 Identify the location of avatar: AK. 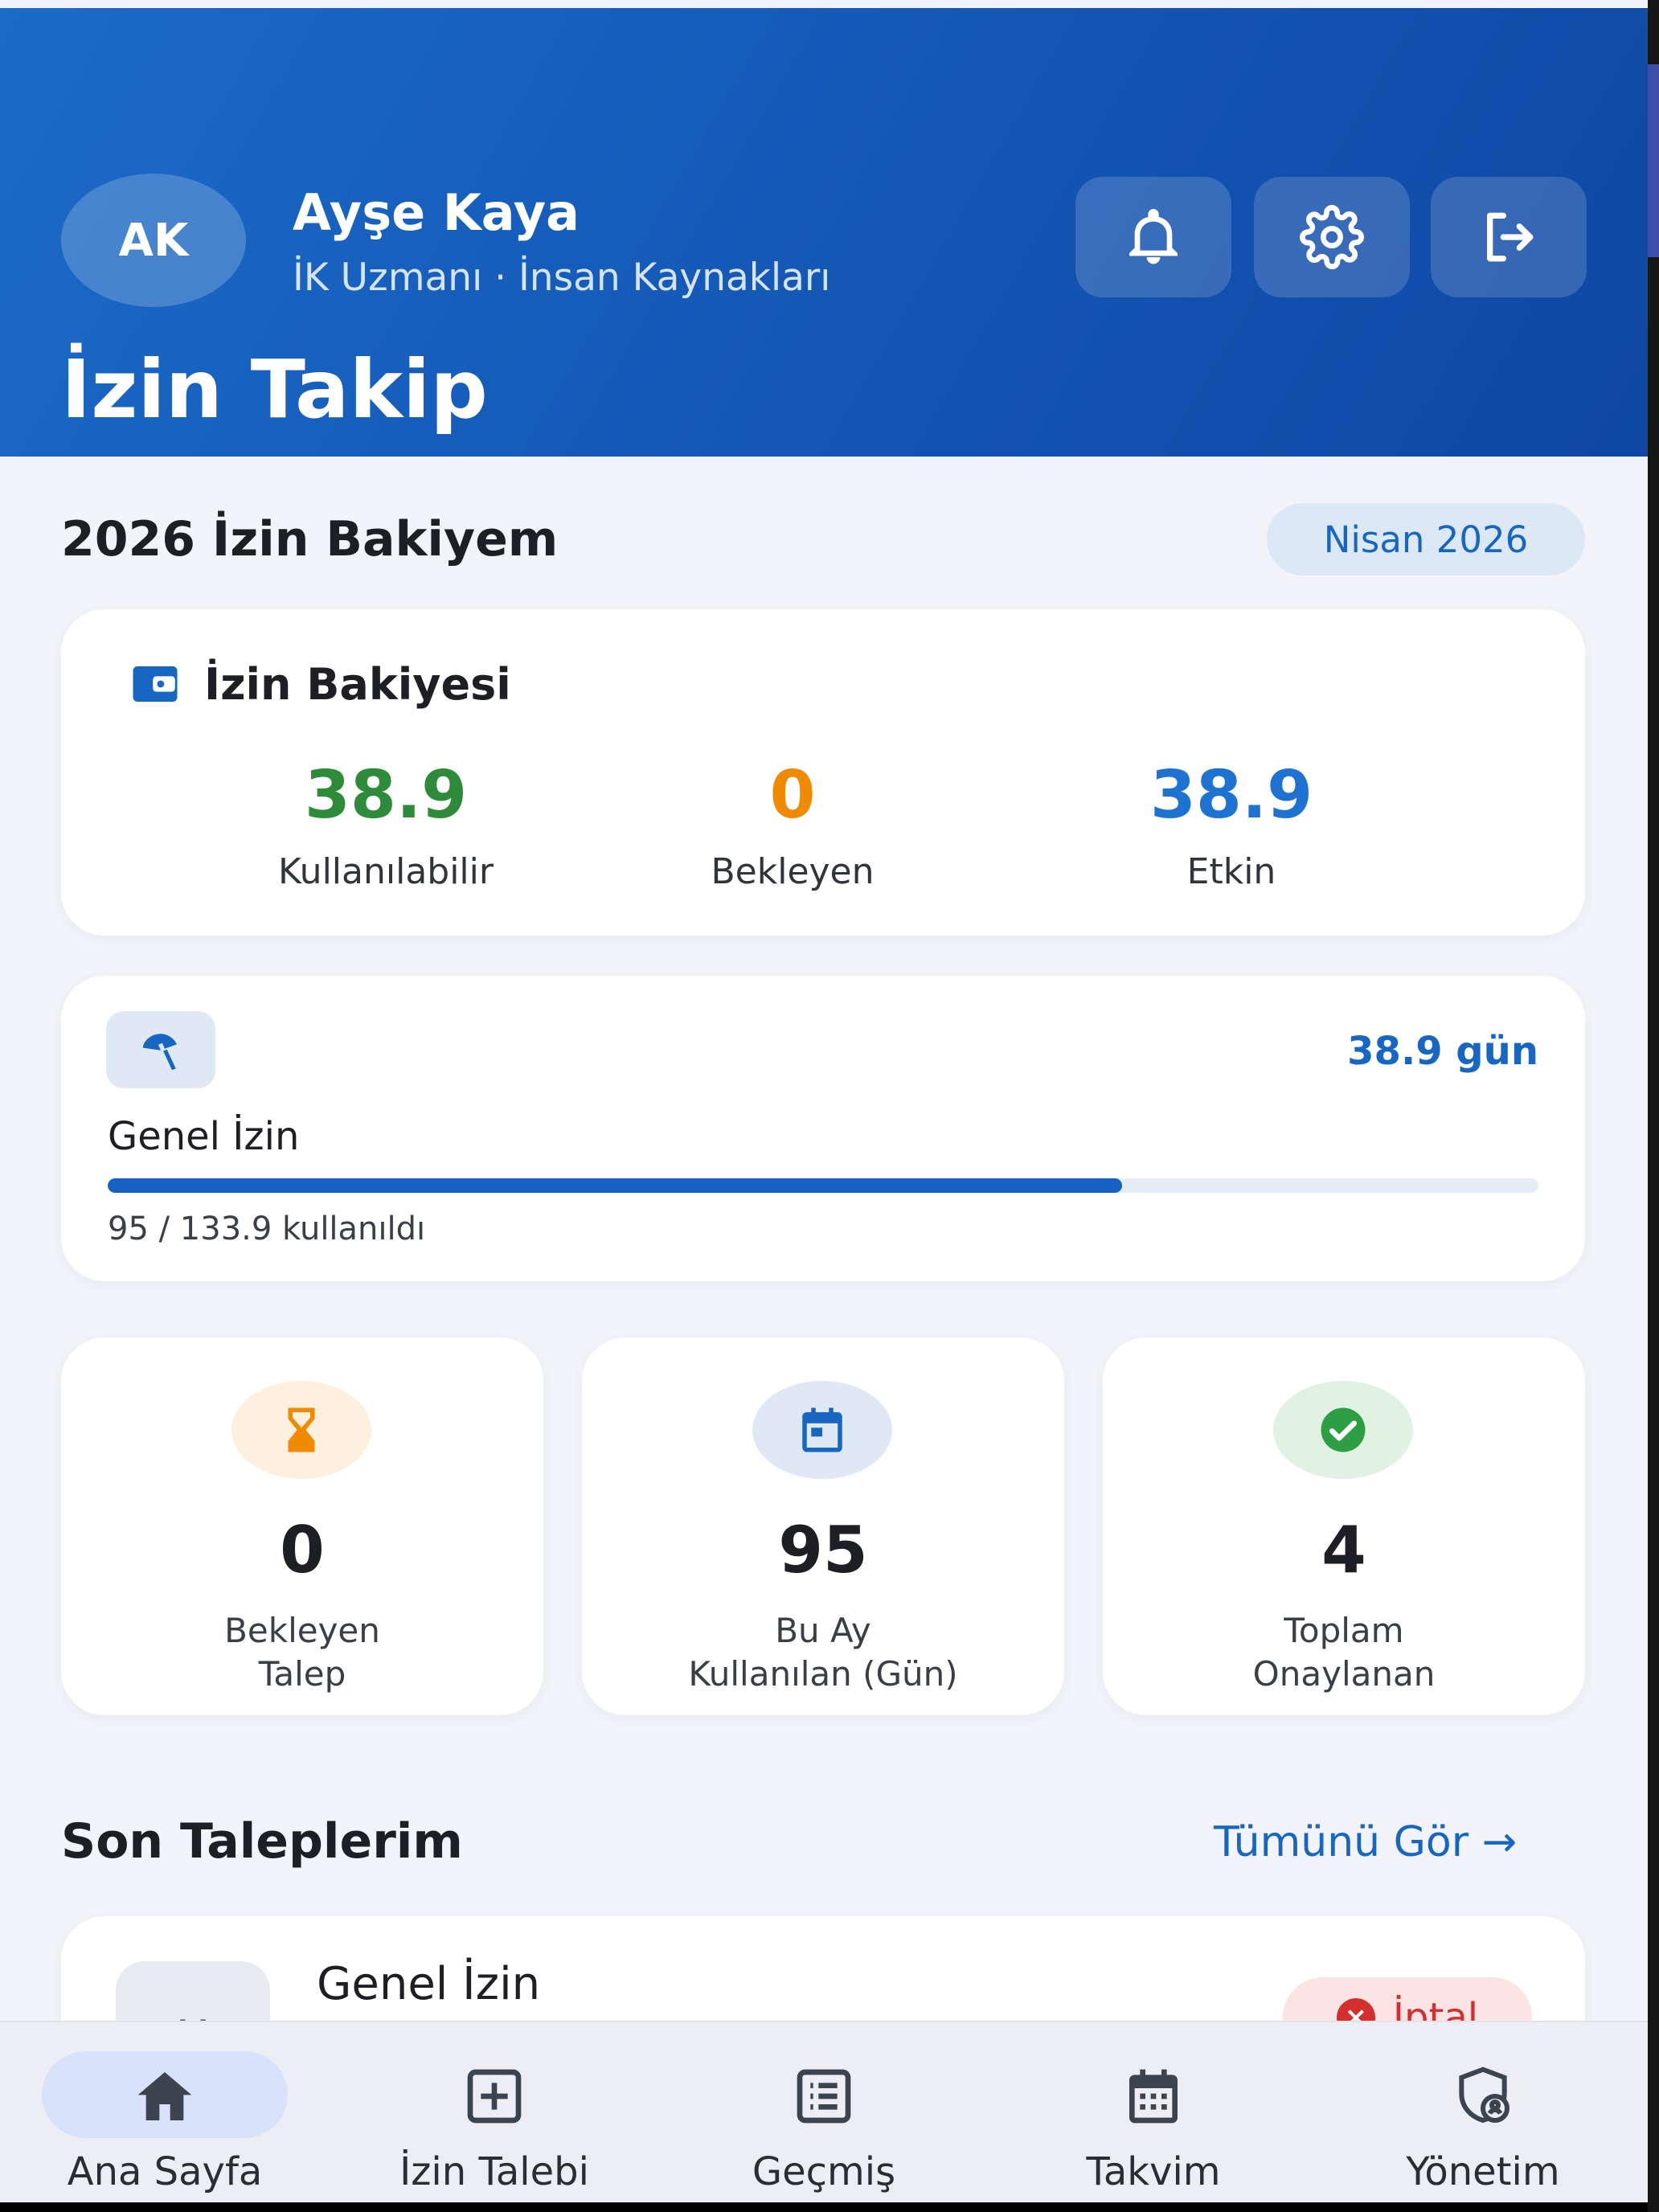
(153, 240).